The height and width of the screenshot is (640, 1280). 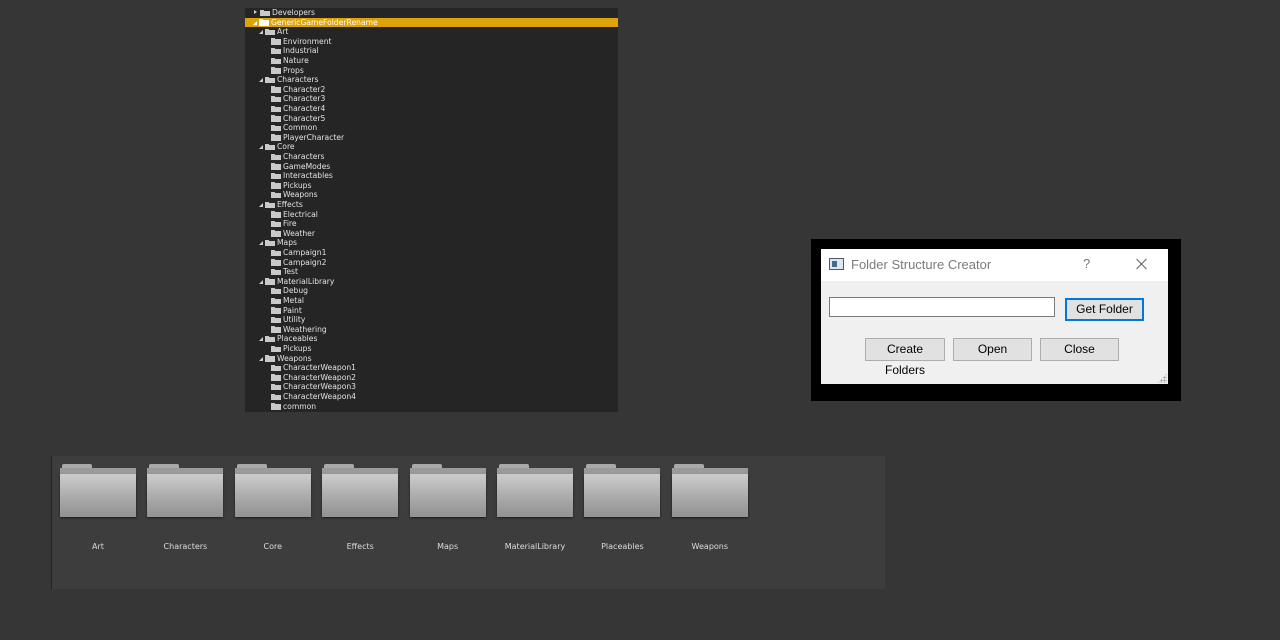 What do you see at coordinates (431, 243) in the screenshot?
I see `tree-item: Maps` at bounding box center [431, 243].